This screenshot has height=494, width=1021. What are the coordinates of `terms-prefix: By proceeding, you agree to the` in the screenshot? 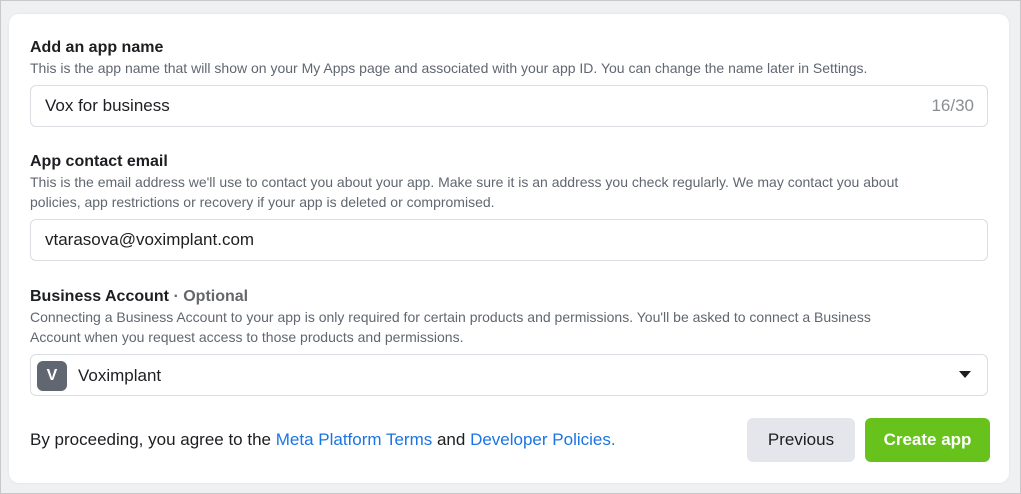 It's located at (153, 439).